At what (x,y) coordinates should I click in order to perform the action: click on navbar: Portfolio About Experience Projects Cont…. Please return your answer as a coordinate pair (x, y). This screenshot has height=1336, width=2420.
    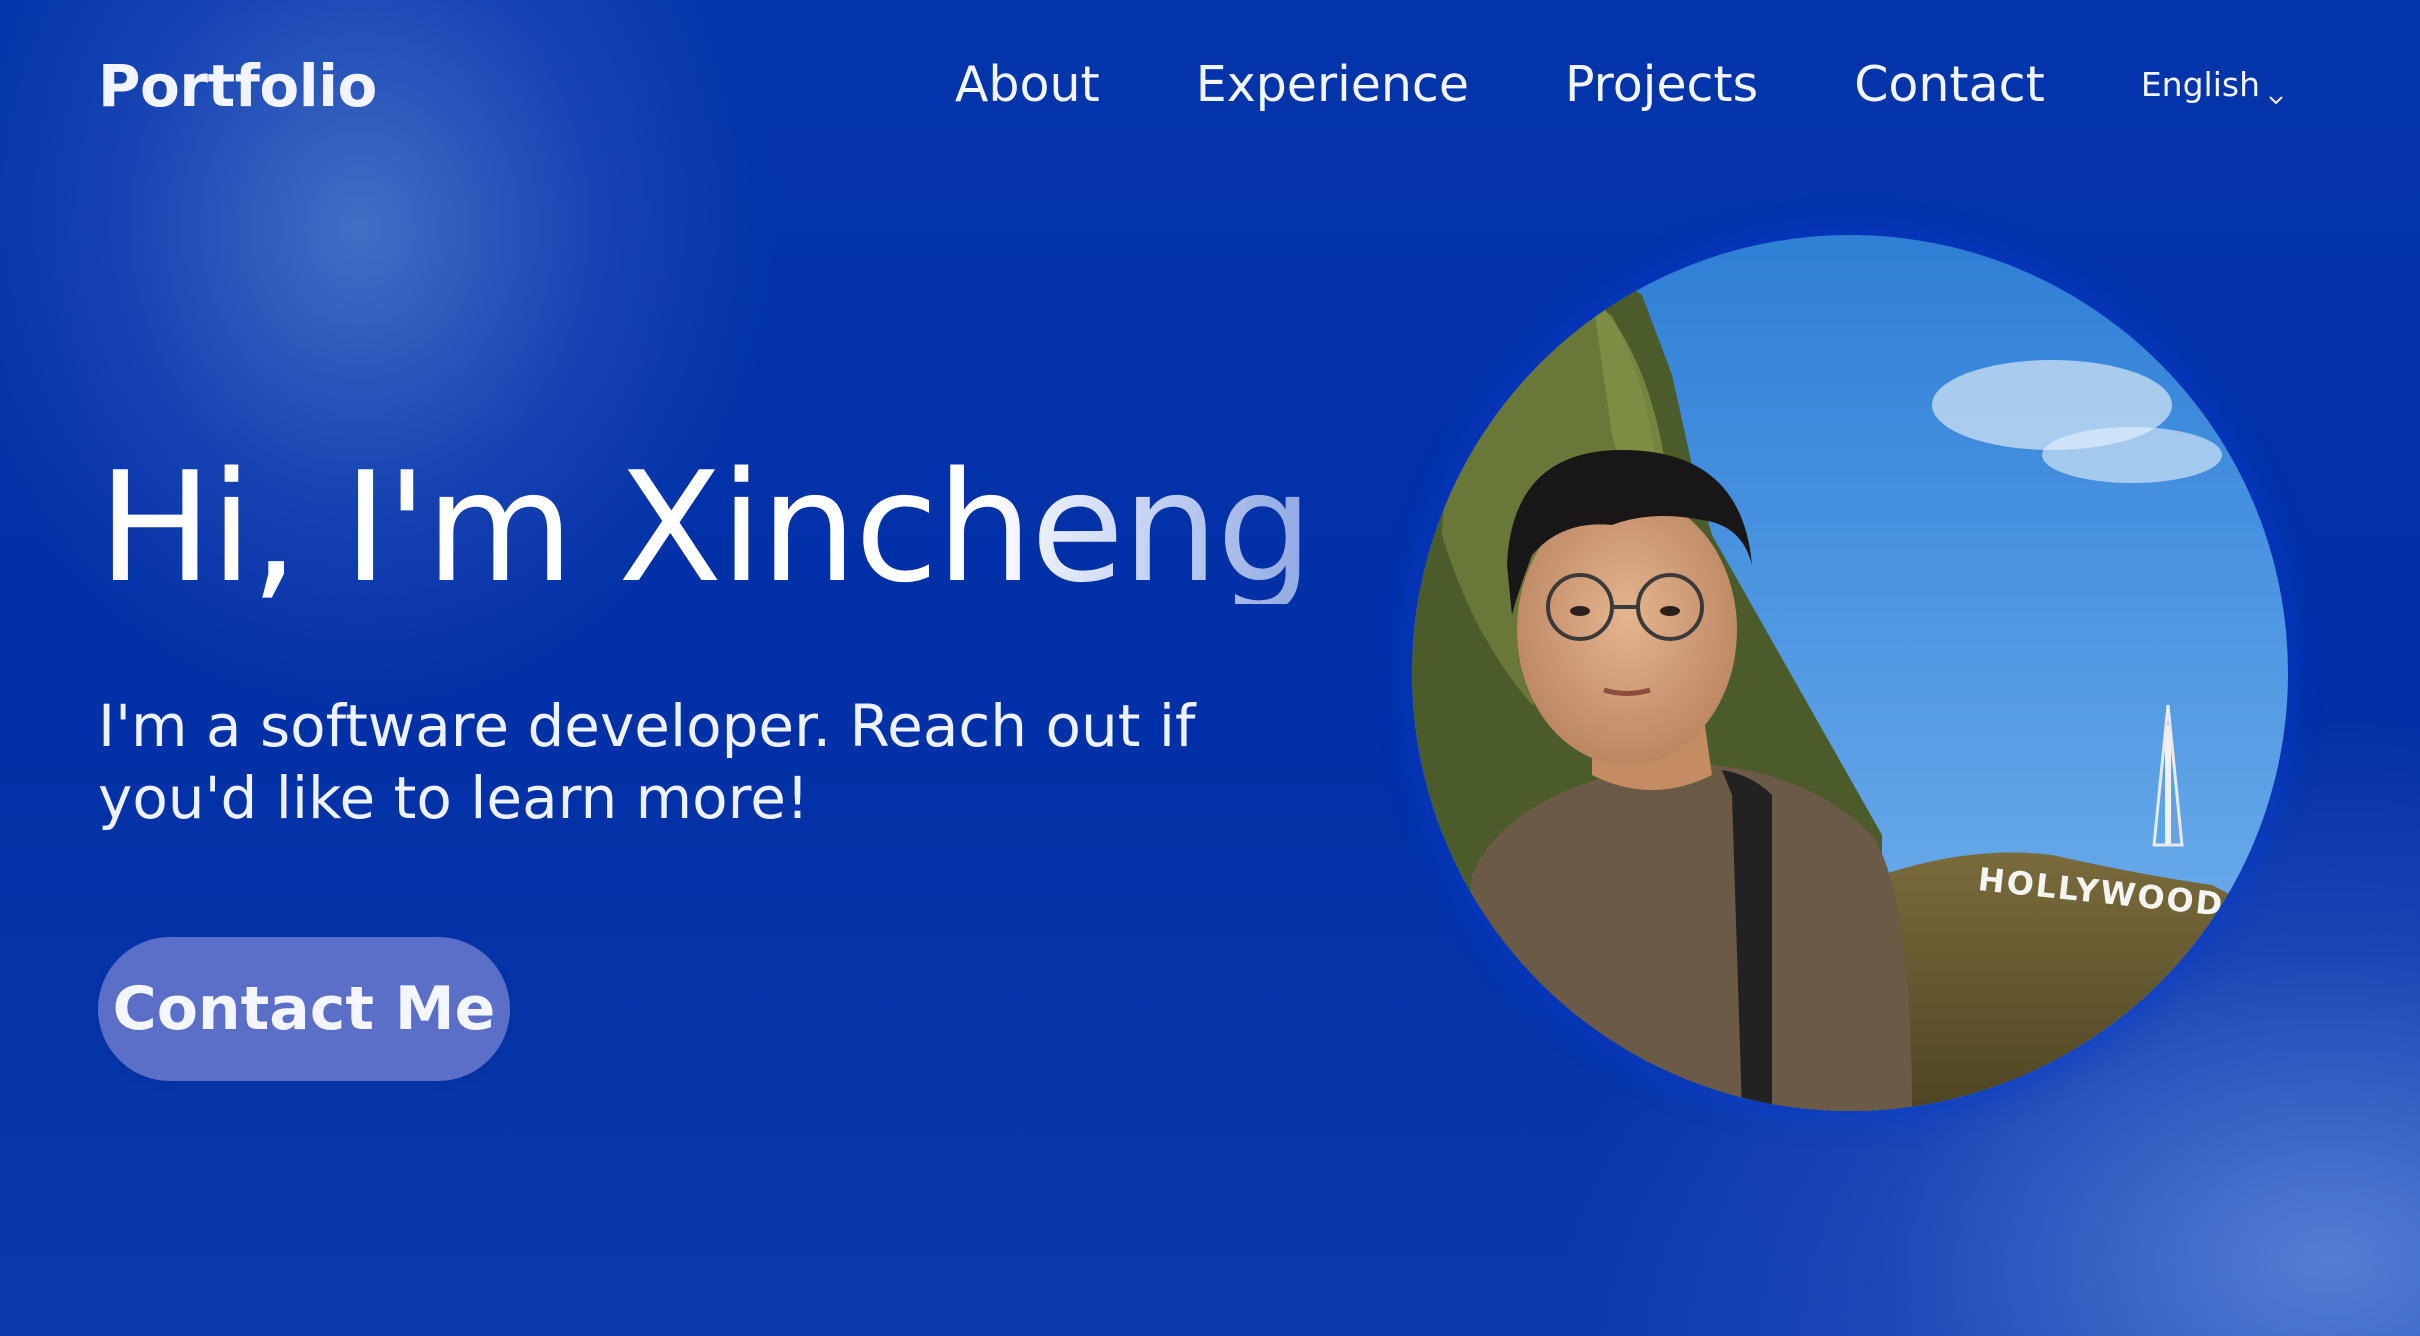
    Looking at the image, I should click on (1210, 87).